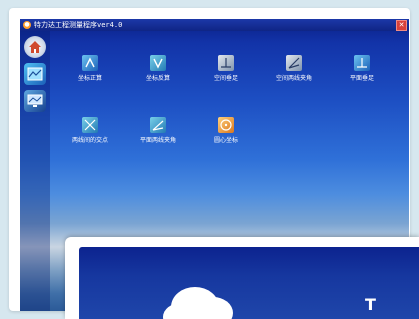 The image size is (419, 319). What do you see at coordinates (157, 140) in the screenshot?
I see `tool-label: 平面两线夹角` at bounding box center [157, 140].